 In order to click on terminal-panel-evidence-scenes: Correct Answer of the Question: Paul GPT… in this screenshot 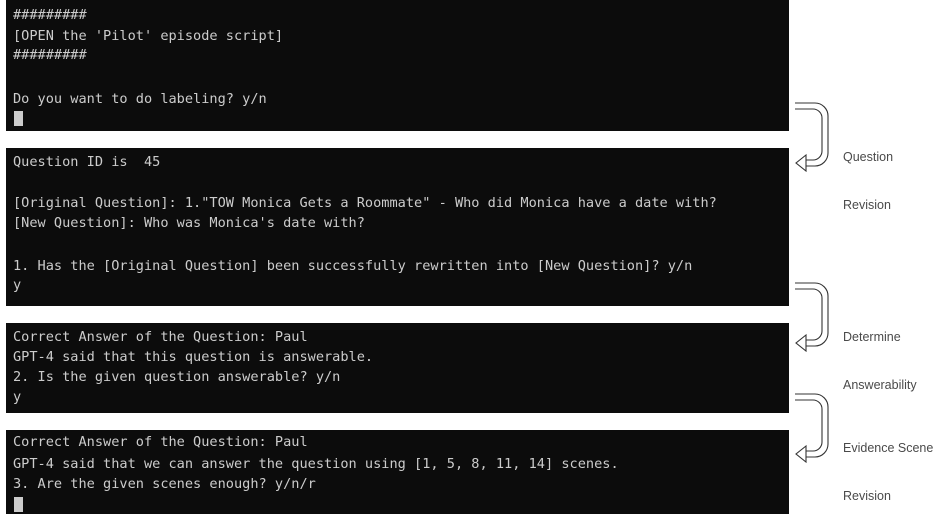, I will do `click(397, 472)`.